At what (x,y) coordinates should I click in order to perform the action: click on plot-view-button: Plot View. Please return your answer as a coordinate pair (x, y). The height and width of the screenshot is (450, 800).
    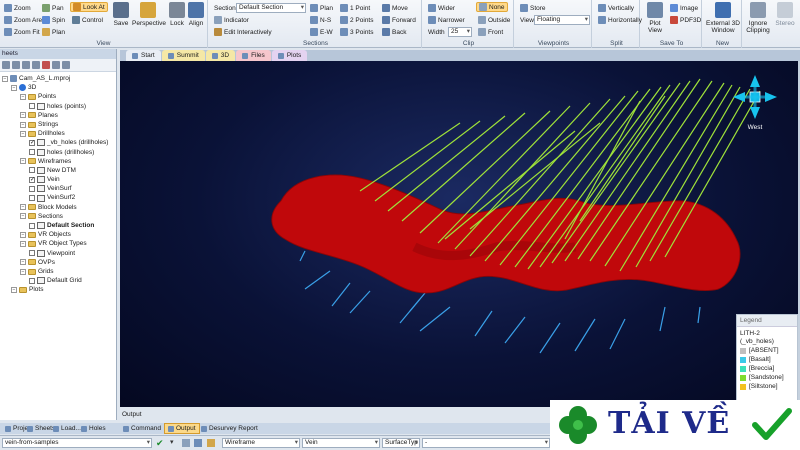
    Looking at the image, I should click on (655, 19).